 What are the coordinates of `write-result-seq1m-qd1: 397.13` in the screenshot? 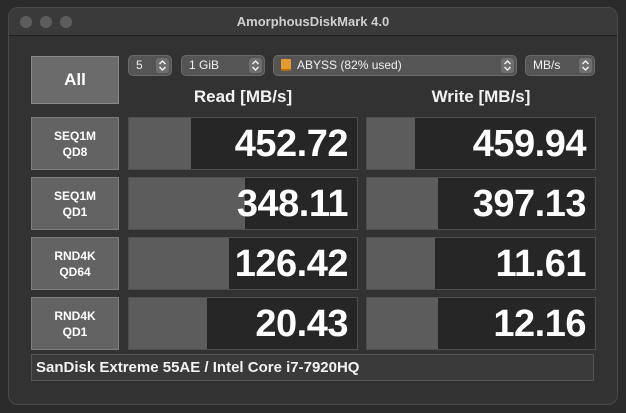 It's located at (481, 203).